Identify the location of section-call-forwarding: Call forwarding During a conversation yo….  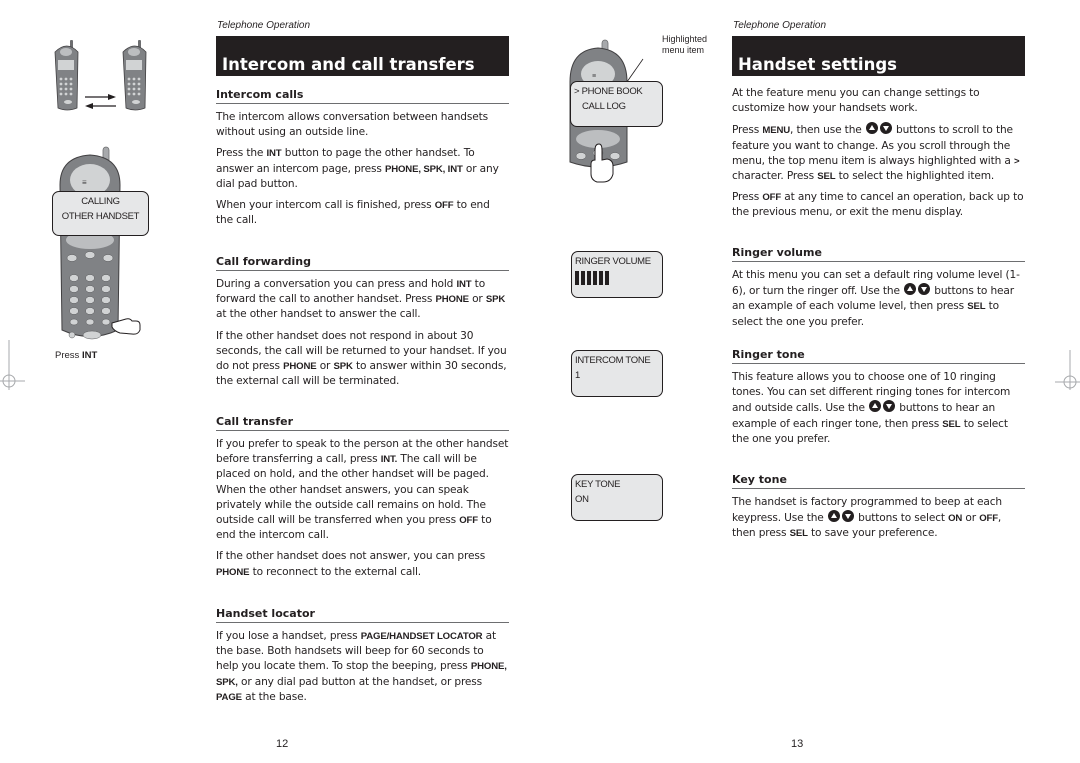
(362, 322).